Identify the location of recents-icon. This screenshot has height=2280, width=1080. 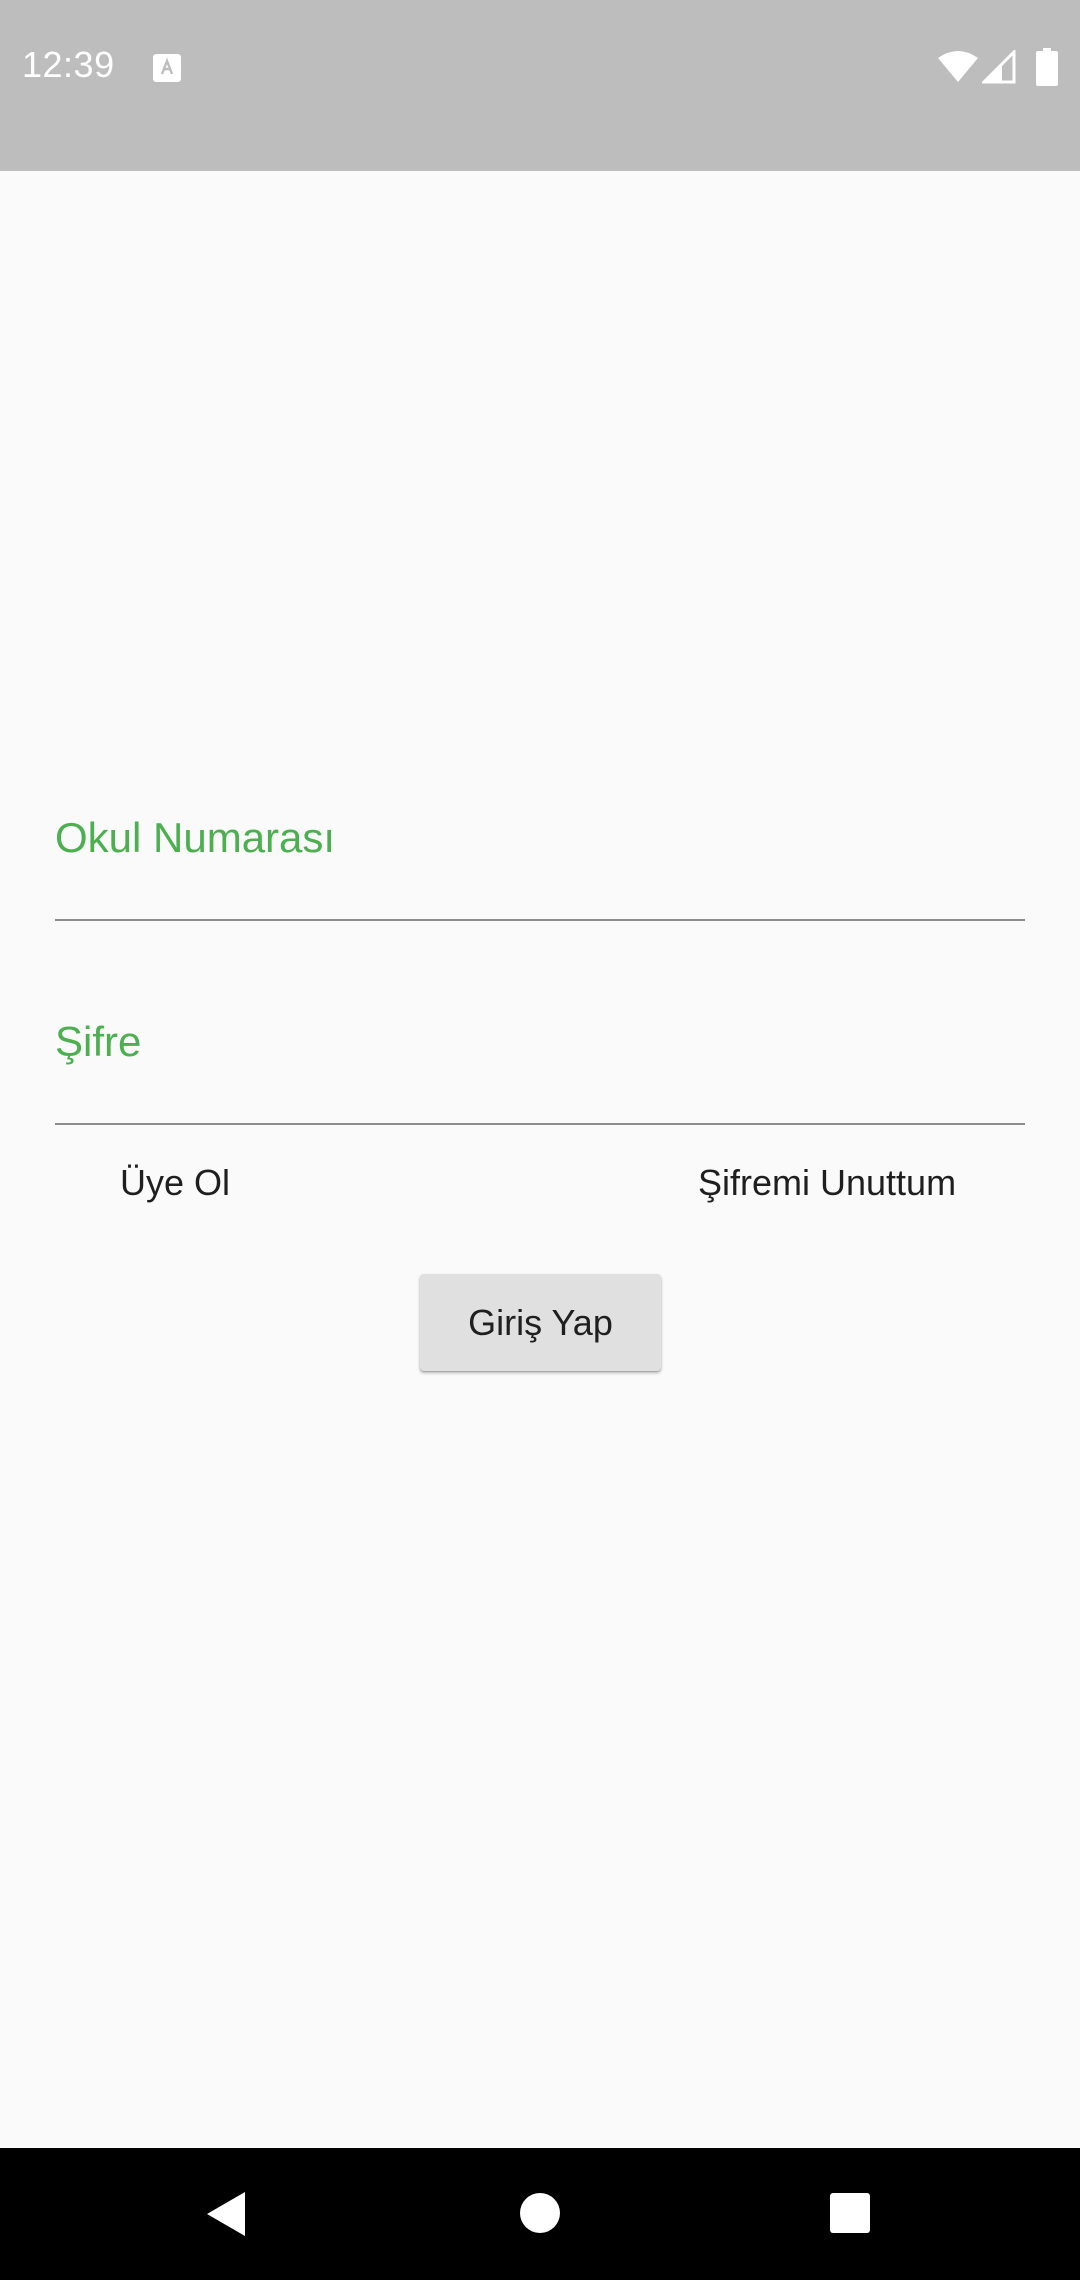
(850, 2213).